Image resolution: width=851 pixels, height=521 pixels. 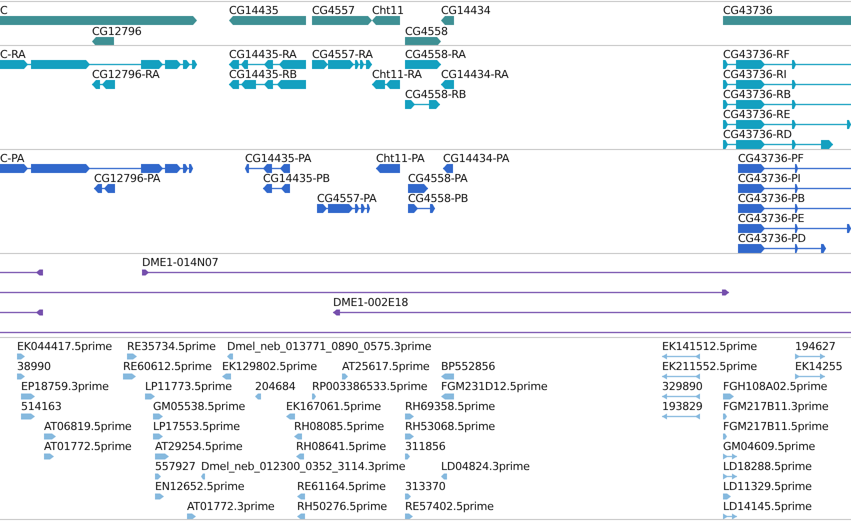 I want to click on feature-label: EP18759.3prime, so click(x=65, y=386).